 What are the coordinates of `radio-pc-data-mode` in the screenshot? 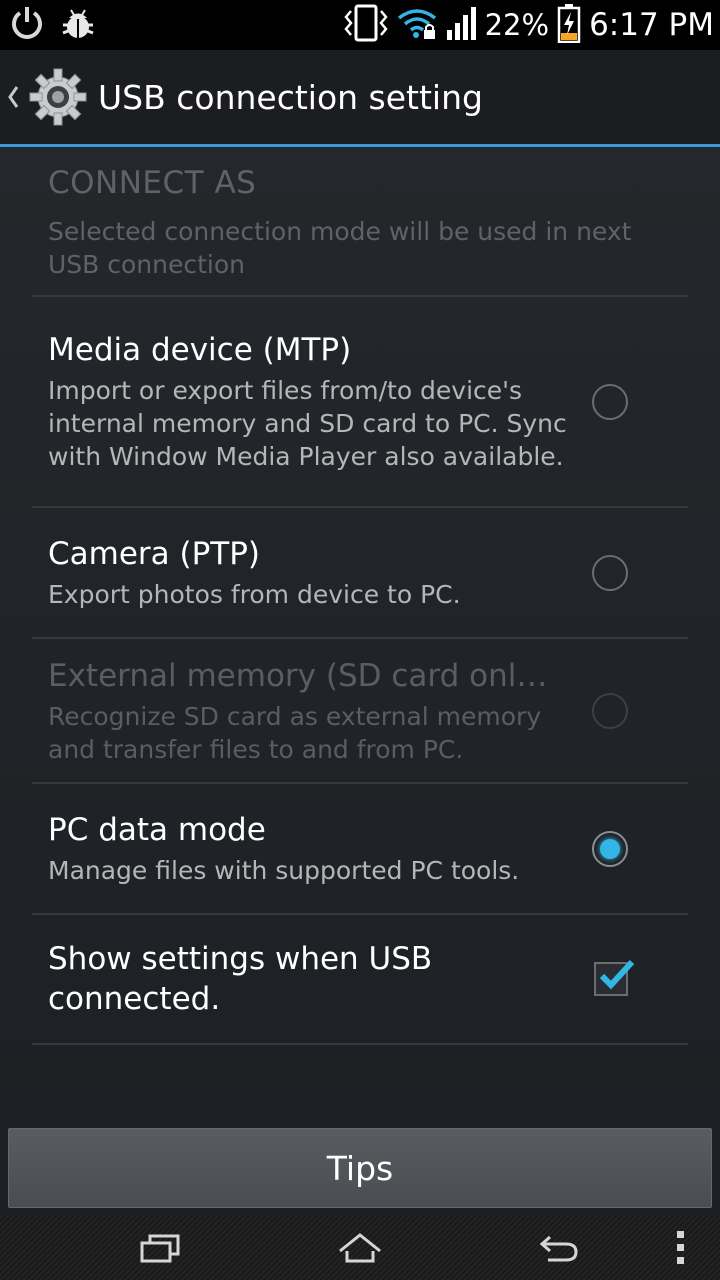 It's located at (610, 848).